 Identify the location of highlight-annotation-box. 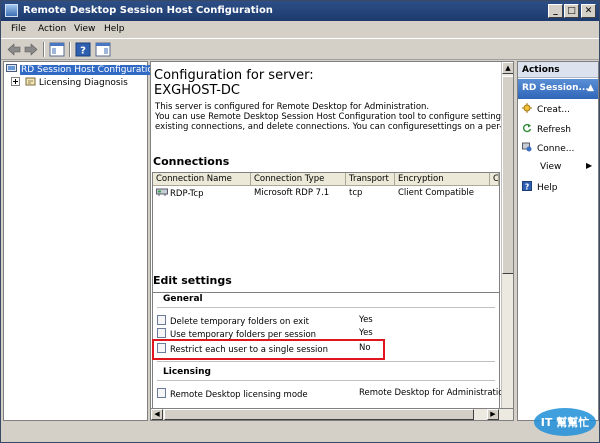
(268, 349).